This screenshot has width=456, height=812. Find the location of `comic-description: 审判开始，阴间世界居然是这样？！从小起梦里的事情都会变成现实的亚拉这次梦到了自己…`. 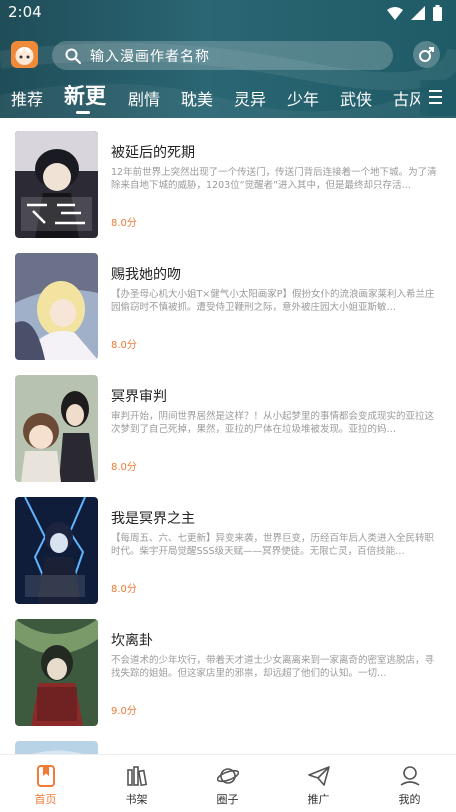

comic-description: 审判开始，阴间世界居然是这样？！从小起梦里的事情都会变成现实的亚拉这次梦到了自己… is located at coordinates (273, 423).